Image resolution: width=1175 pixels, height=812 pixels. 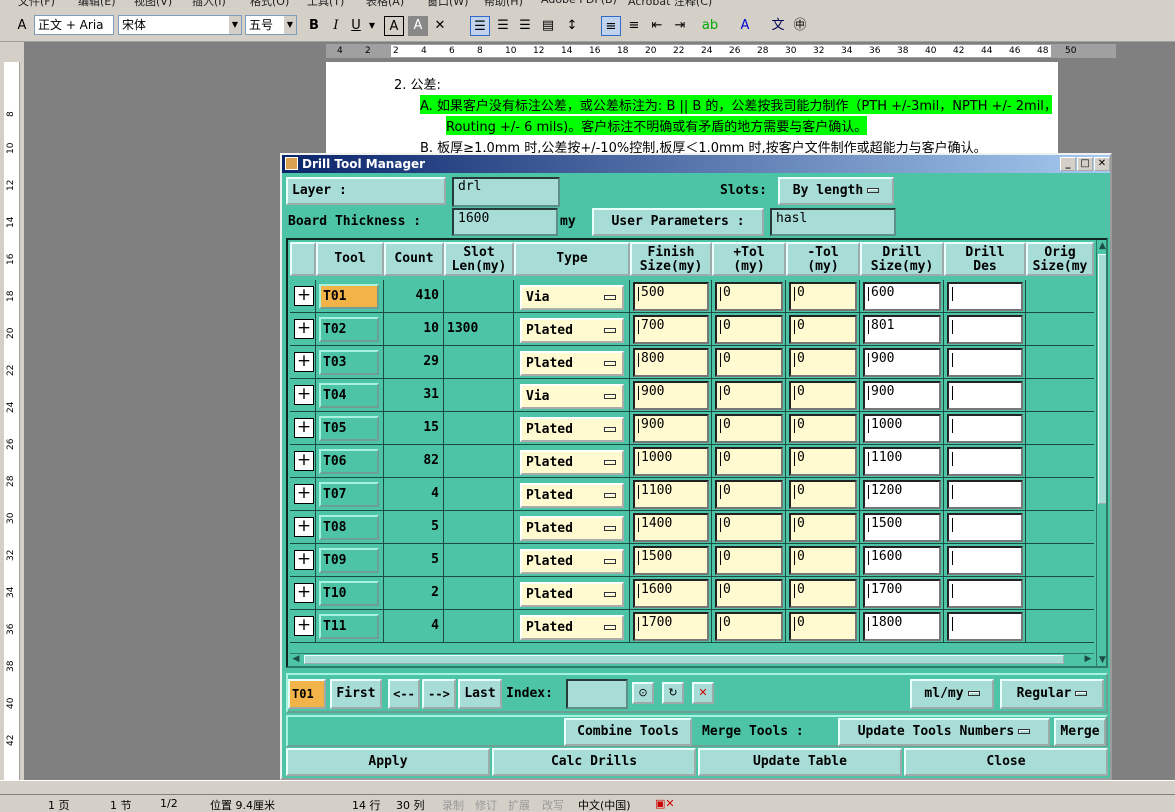 I want to click on status-track: 修订, so click(x=486, y=804).